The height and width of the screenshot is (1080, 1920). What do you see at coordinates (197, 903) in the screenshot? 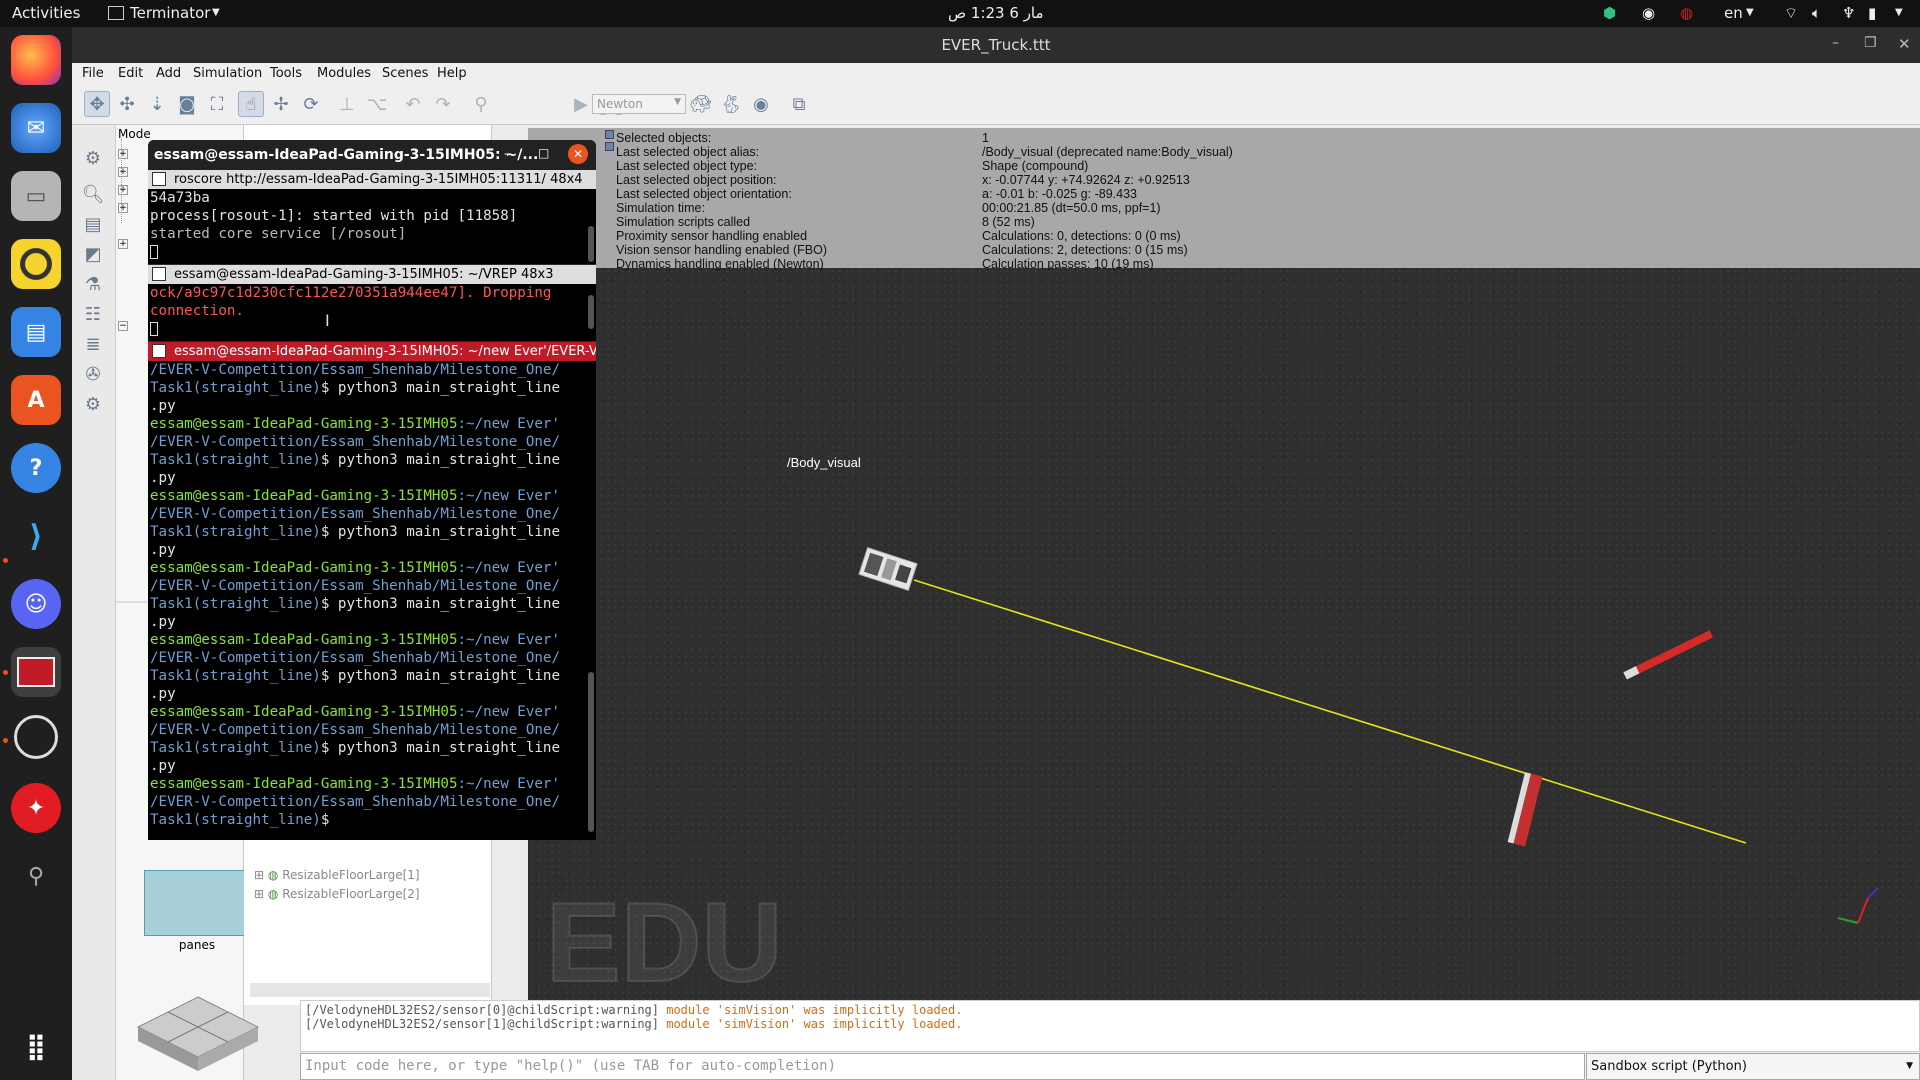
I see `model-preview-panes` at bounding box center [197, 903].